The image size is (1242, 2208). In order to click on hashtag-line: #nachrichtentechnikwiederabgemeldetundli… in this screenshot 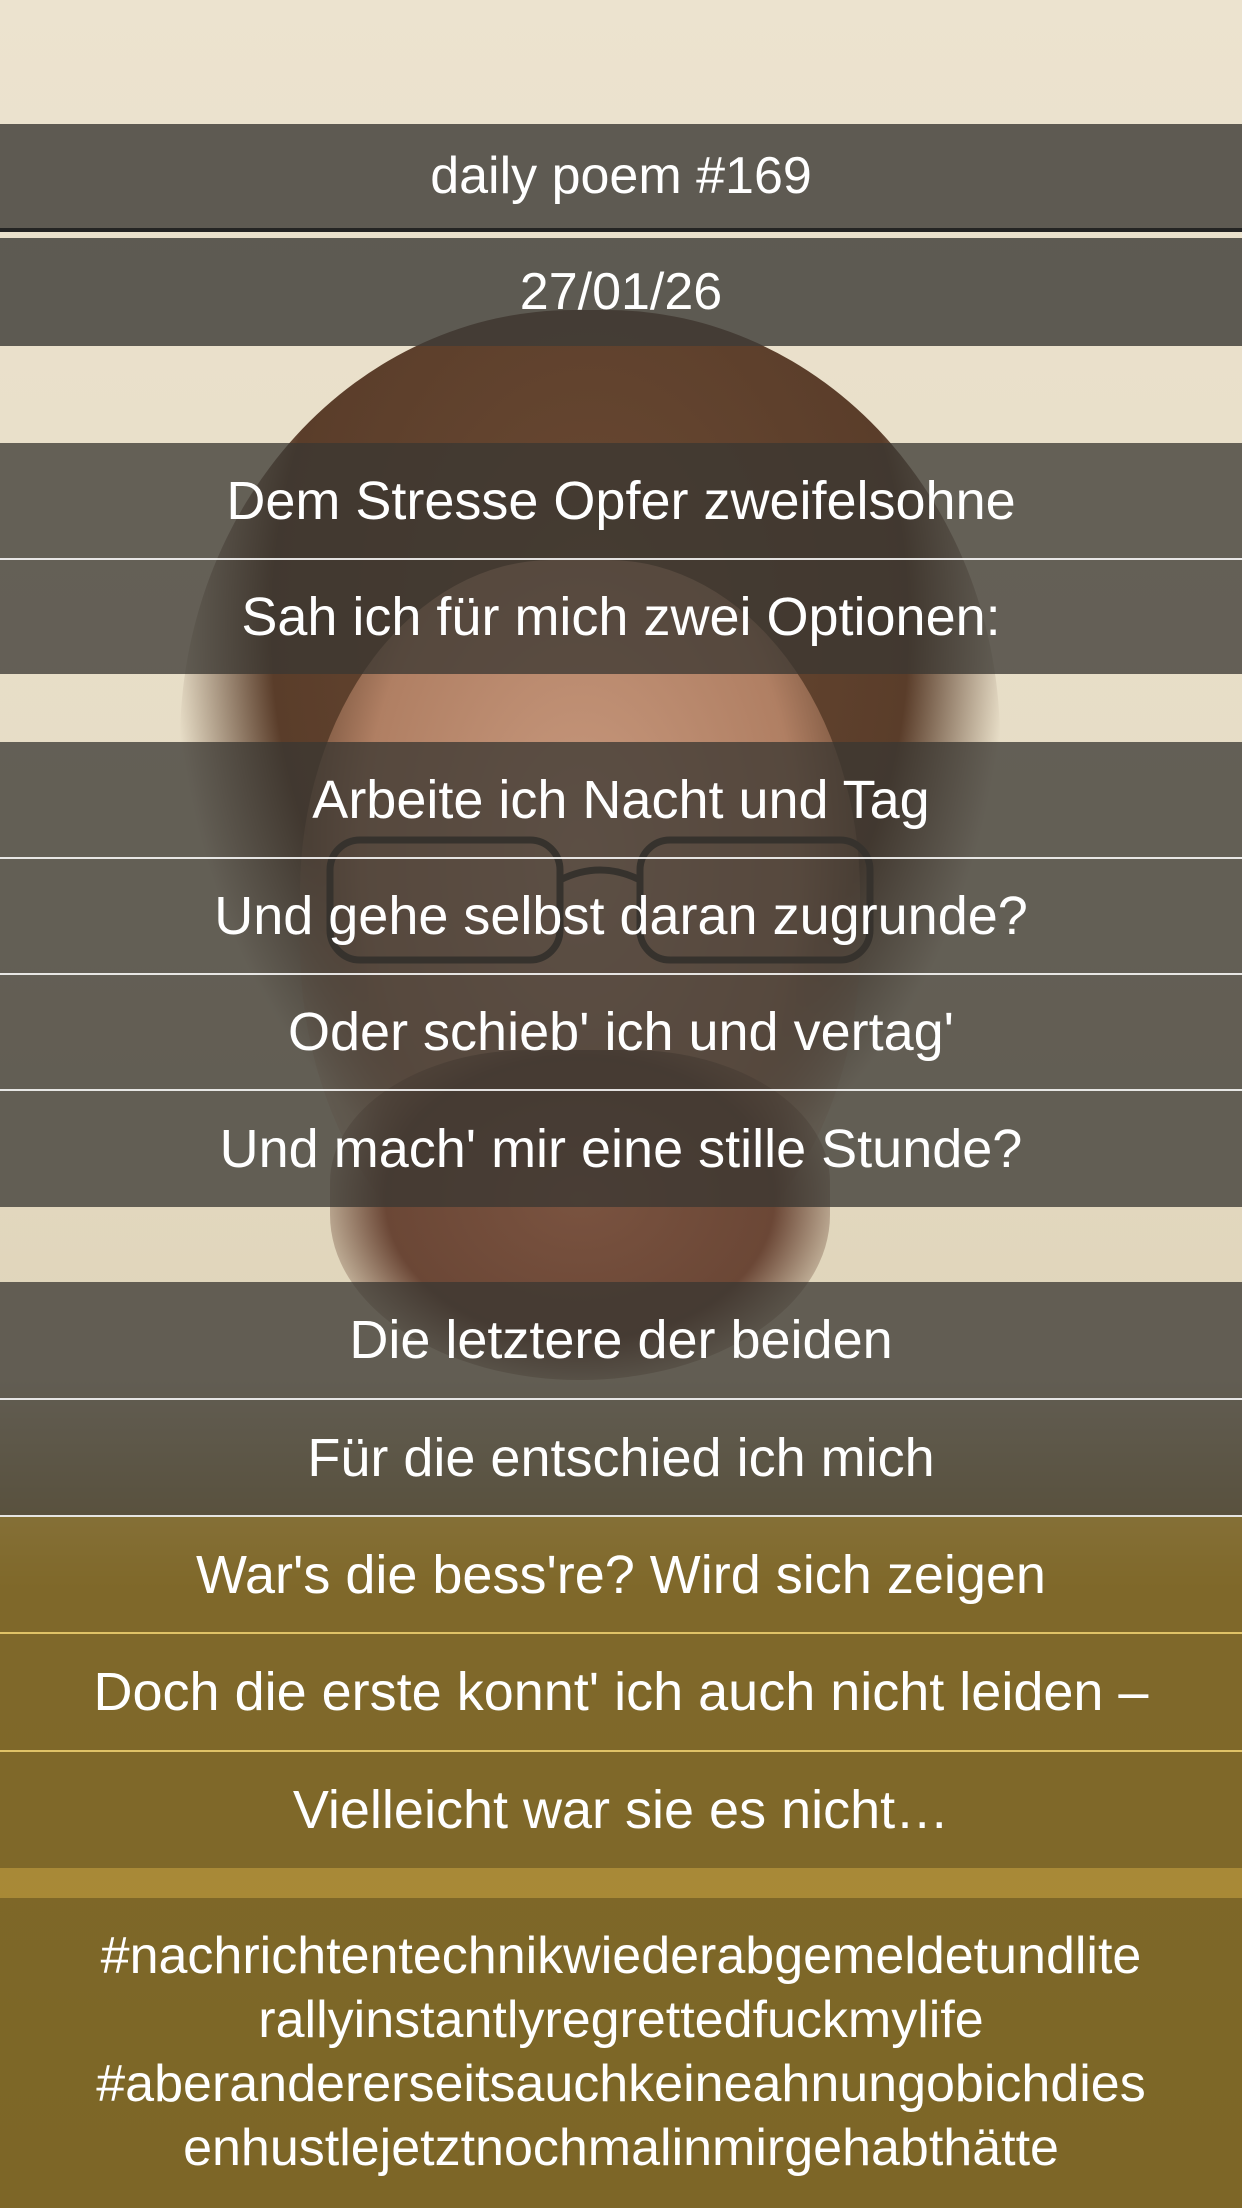, I will do `click(621, 1956)`.